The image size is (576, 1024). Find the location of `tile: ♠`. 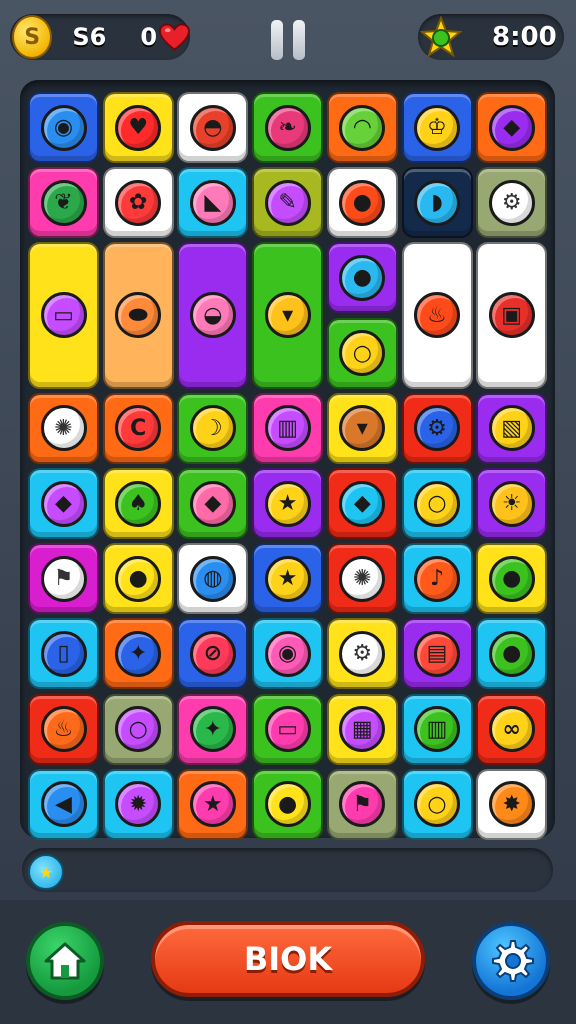

tile: ♠ is located at coordinates (138, 503).